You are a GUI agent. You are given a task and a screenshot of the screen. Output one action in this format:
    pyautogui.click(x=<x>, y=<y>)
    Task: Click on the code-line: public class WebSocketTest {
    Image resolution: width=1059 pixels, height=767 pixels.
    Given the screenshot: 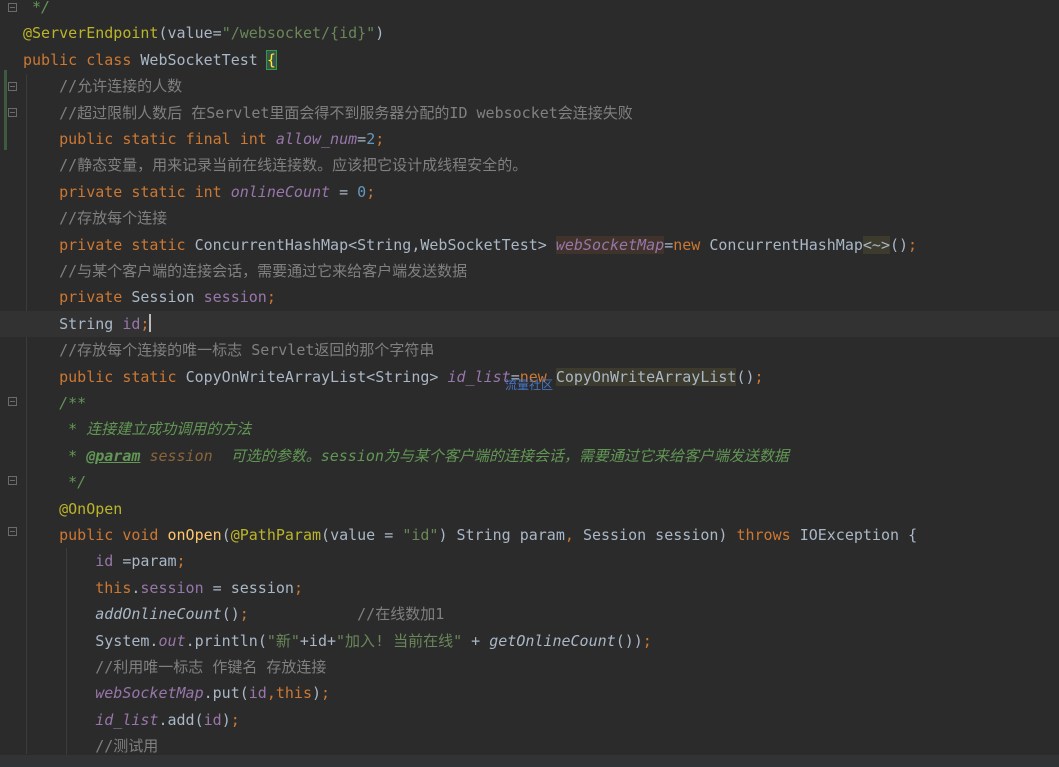 What is the action you would take?
    pyautogui.click(x=529, y=60)
    